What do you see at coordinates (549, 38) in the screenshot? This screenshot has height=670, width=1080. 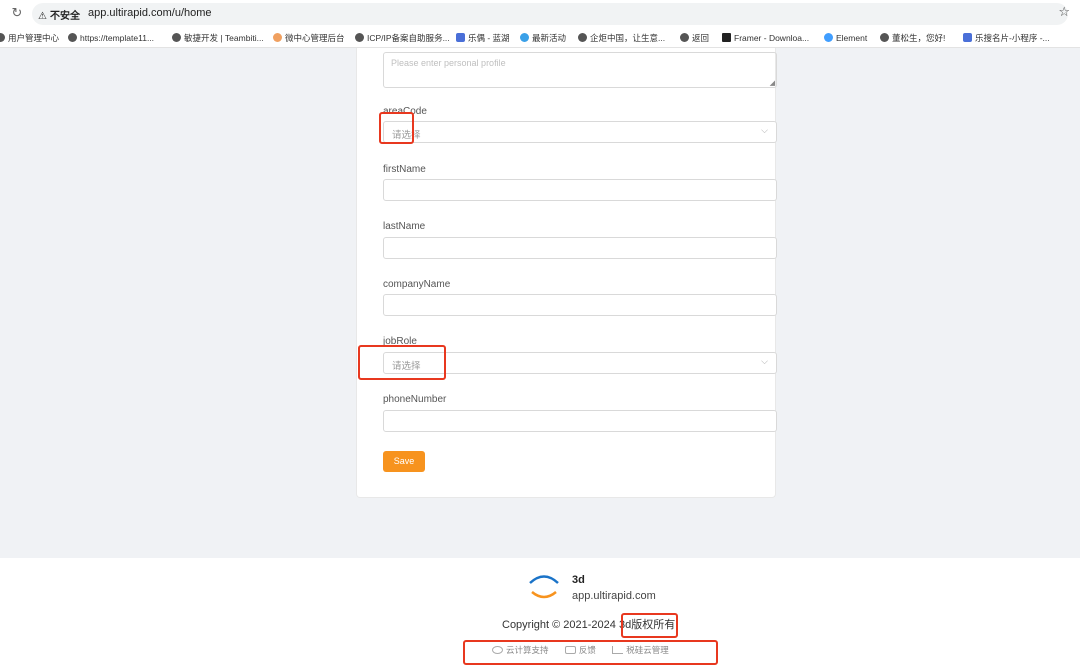 I see `bookmark-label: 最新活动` at bounding box center [549, 38].